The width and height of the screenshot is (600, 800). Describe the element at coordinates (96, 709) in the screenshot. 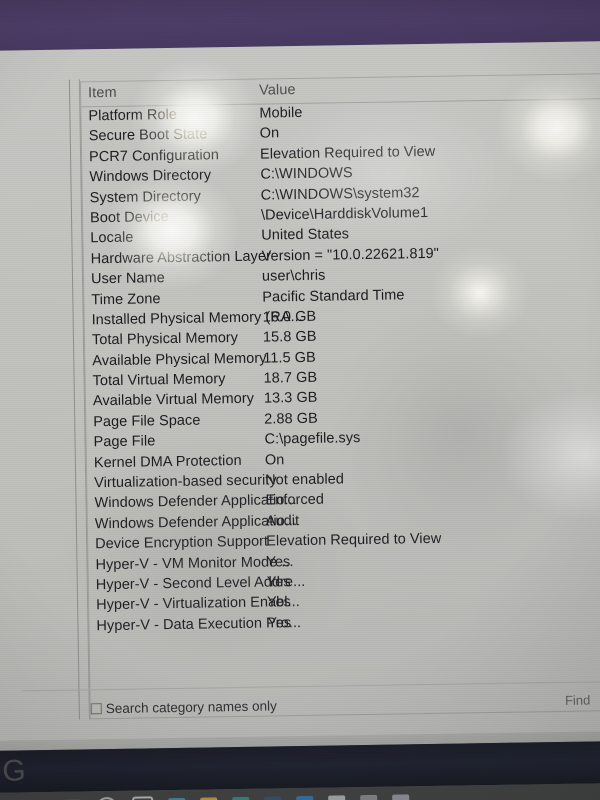

I see `checkbox-box` at that location.